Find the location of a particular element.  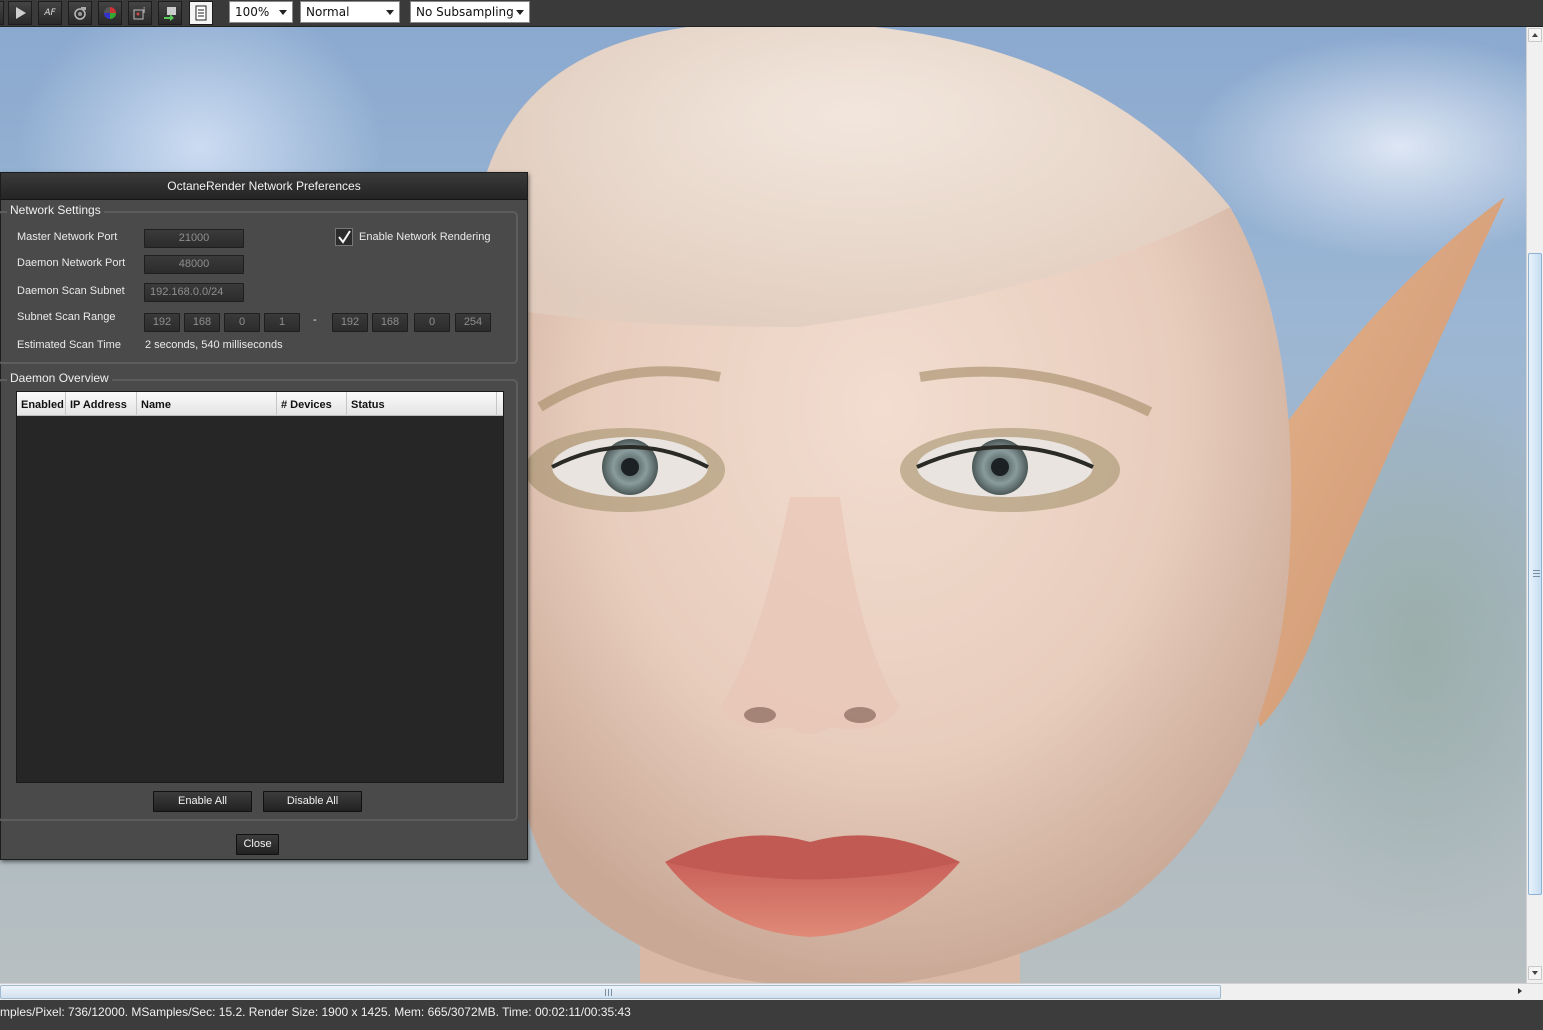

color-wheel-button is located at coordinates (110, 13).